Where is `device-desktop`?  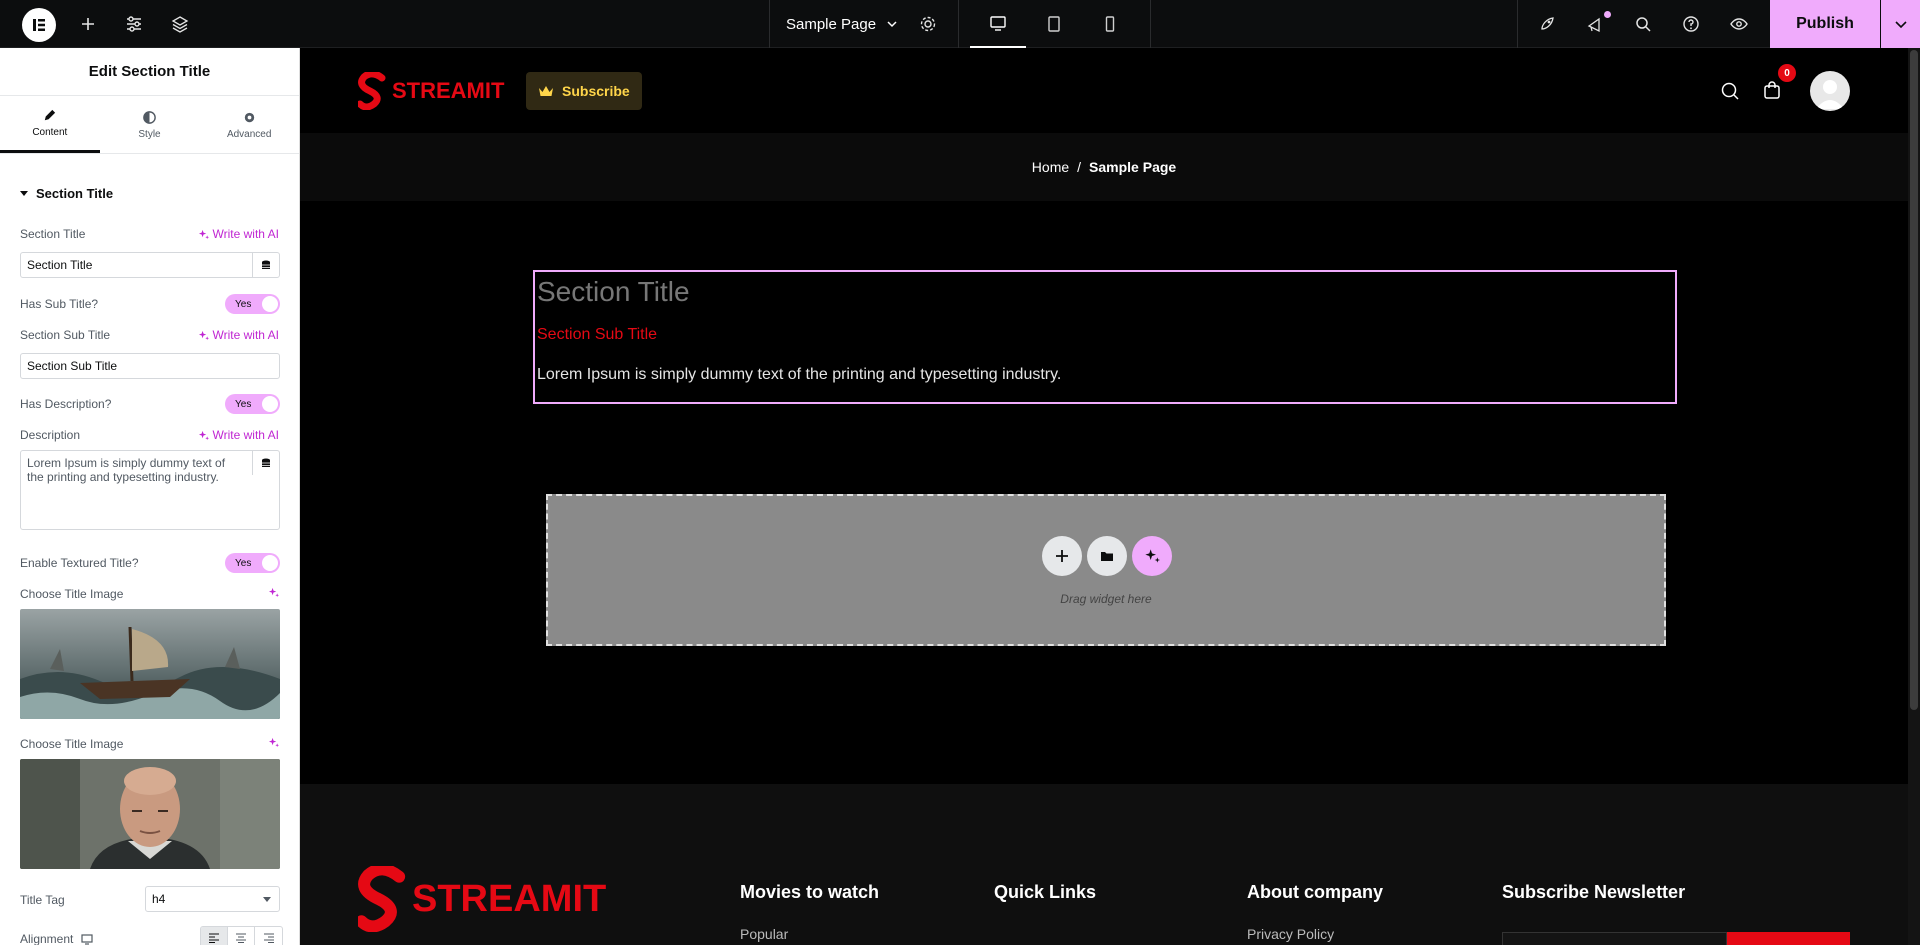
device-desktop is located at coordinates (998, 24).